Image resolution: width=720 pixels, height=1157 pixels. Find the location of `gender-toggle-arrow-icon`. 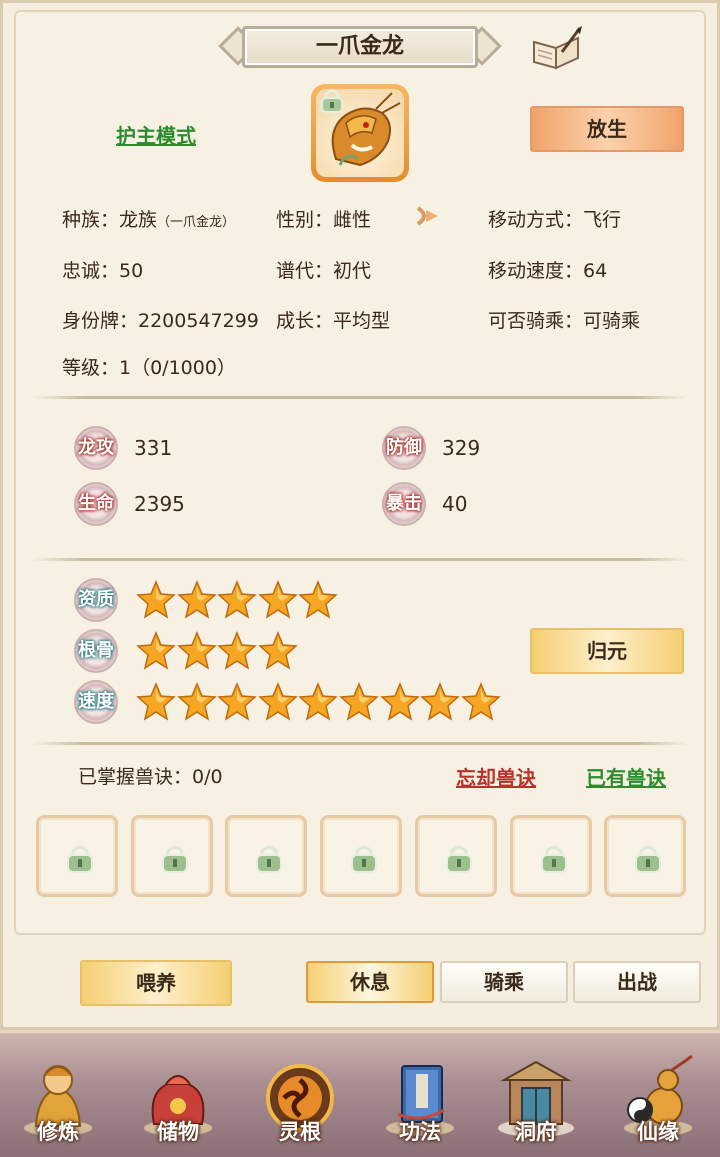

gender-toggle-arrow-icon is located at coordinates (428, 216).